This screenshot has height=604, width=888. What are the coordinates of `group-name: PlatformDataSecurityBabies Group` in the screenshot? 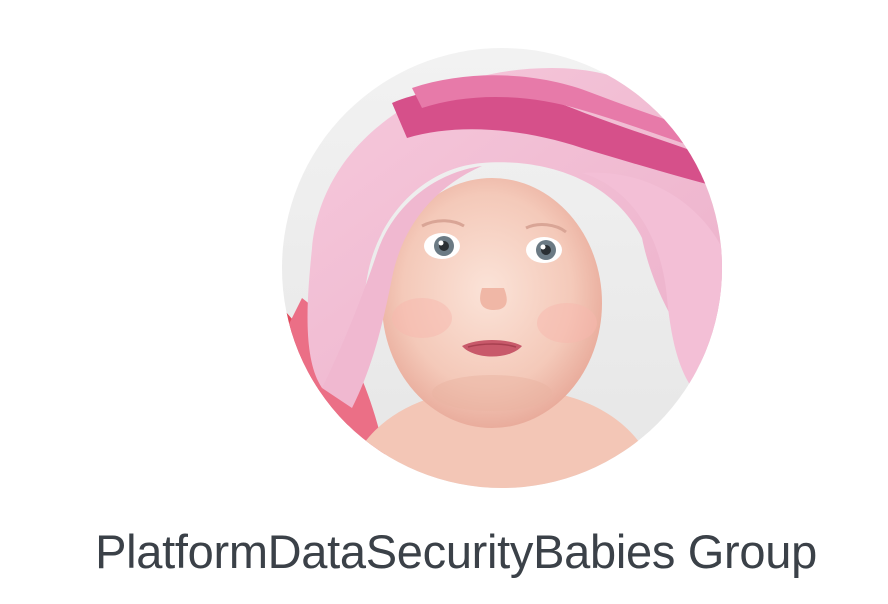 It's located at (456, 551).